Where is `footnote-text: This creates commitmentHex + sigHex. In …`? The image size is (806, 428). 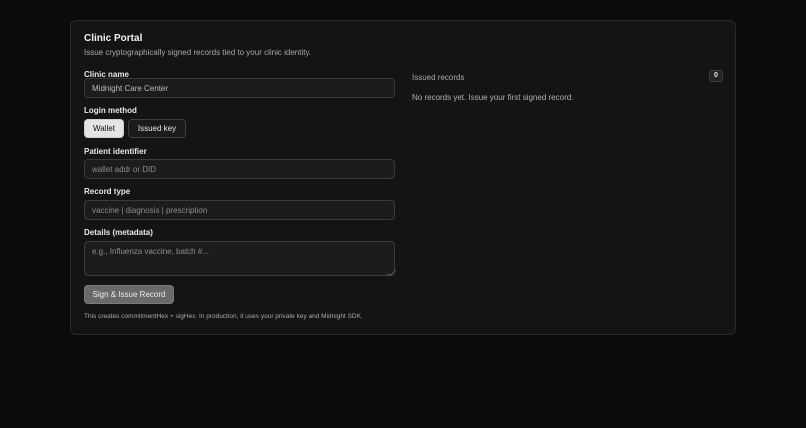 footnote-text: This creates commitmentHex + sigHex. In … is located at coordinates (223, 316).